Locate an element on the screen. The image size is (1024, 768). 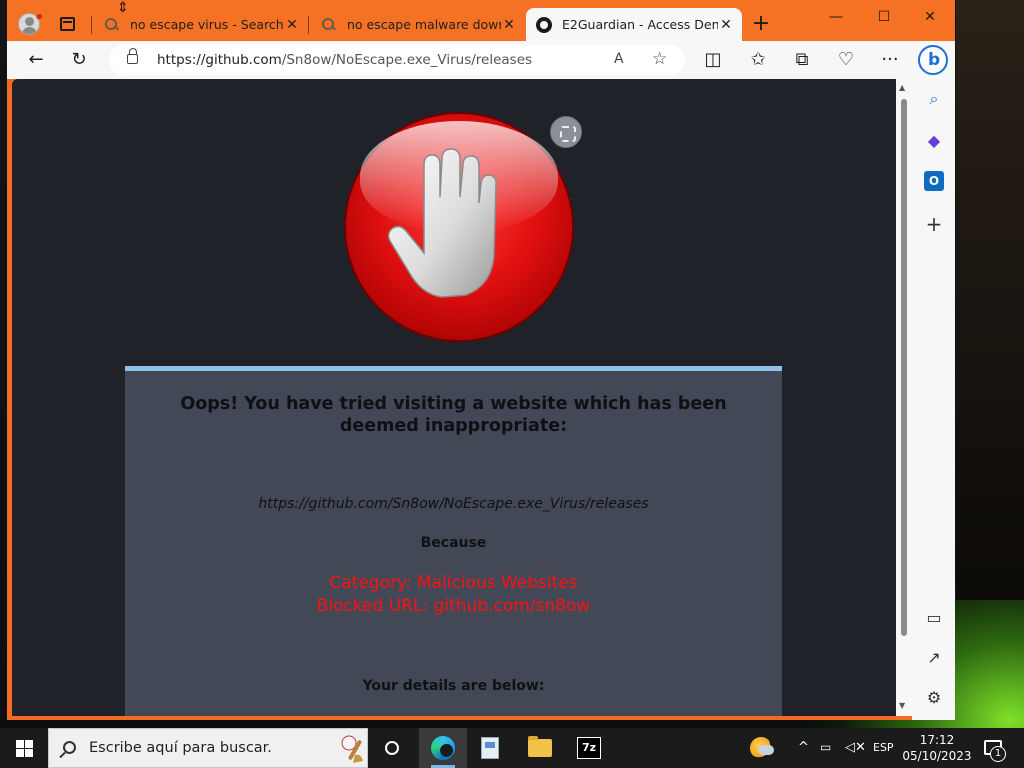
favorites-icon: ✩ is located at coordinates (758, 60).